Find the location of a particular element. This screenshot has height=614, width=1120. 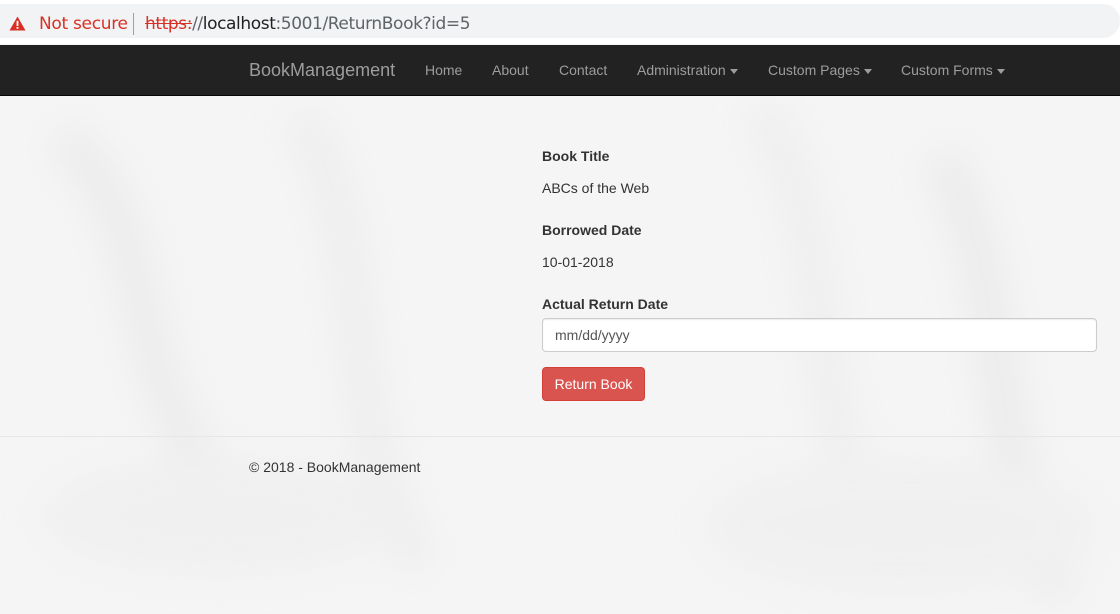

nav-item-custom-pages-dropdown: Custom Pages is located at coordinates (820, 70).